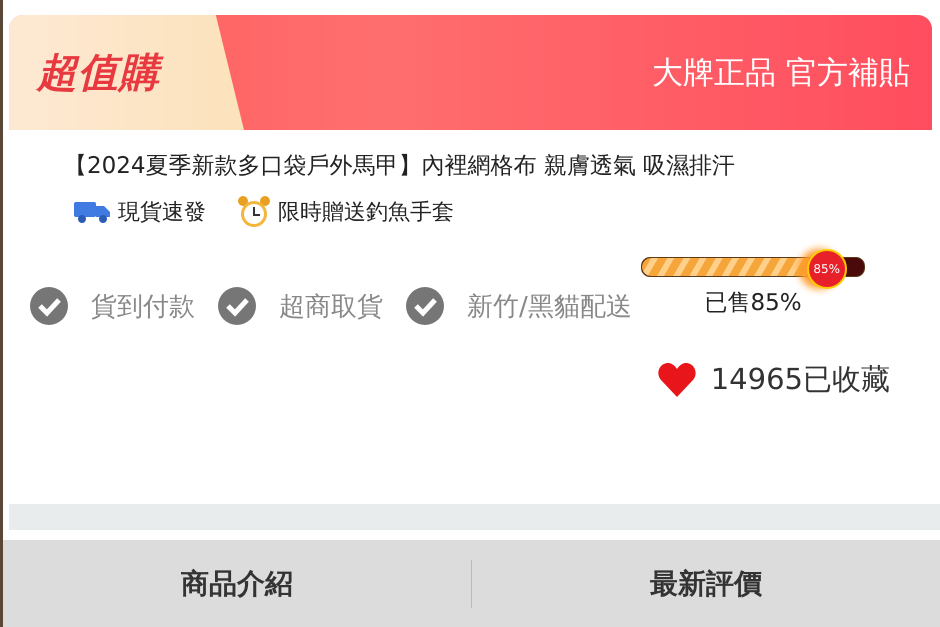 The image size is (940, 627). Describe the element at coordinates (254, 212) in the screenshot. I see `alarm-clock-icon` at that location.